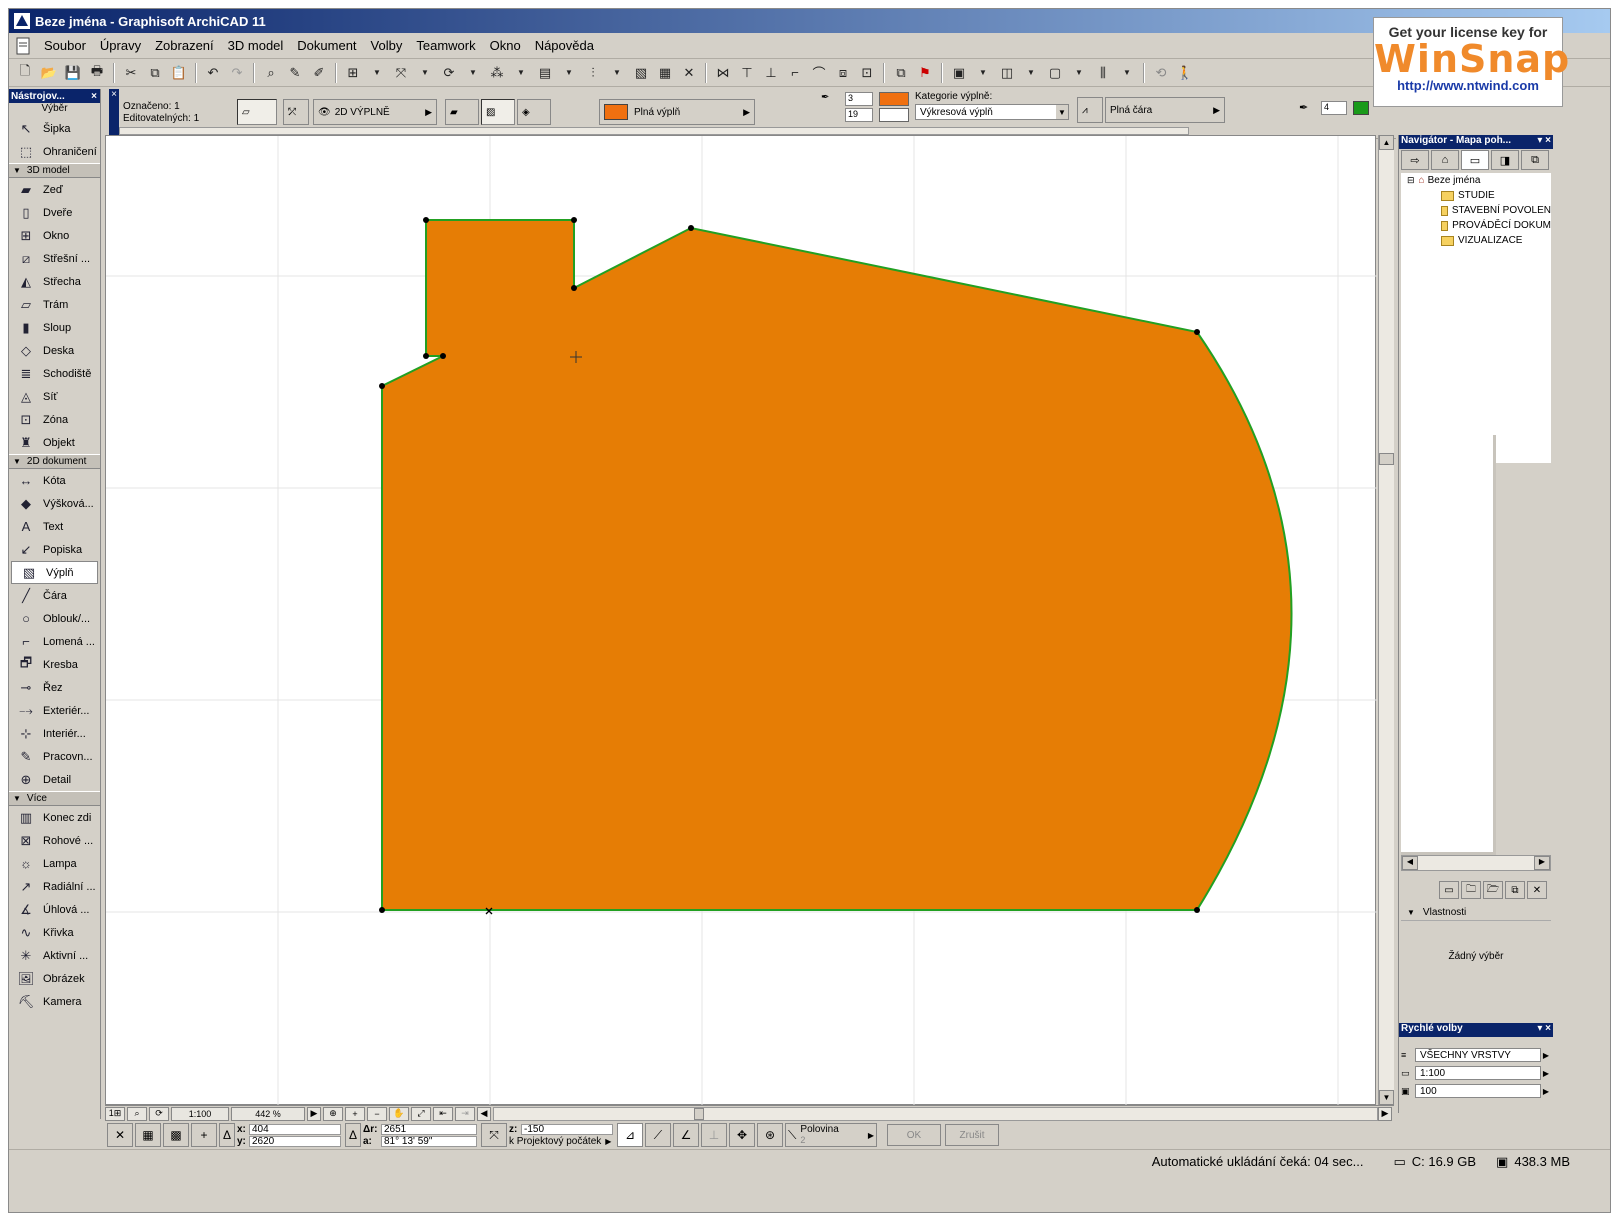 The height and width of the screenshot is (1223, 1623). What do you see at coordinates (375, 112) in the screenshot?
I see `layer-selector: 👁 2D VÝPLNĚ ▶` at bounding box center [375, 112].